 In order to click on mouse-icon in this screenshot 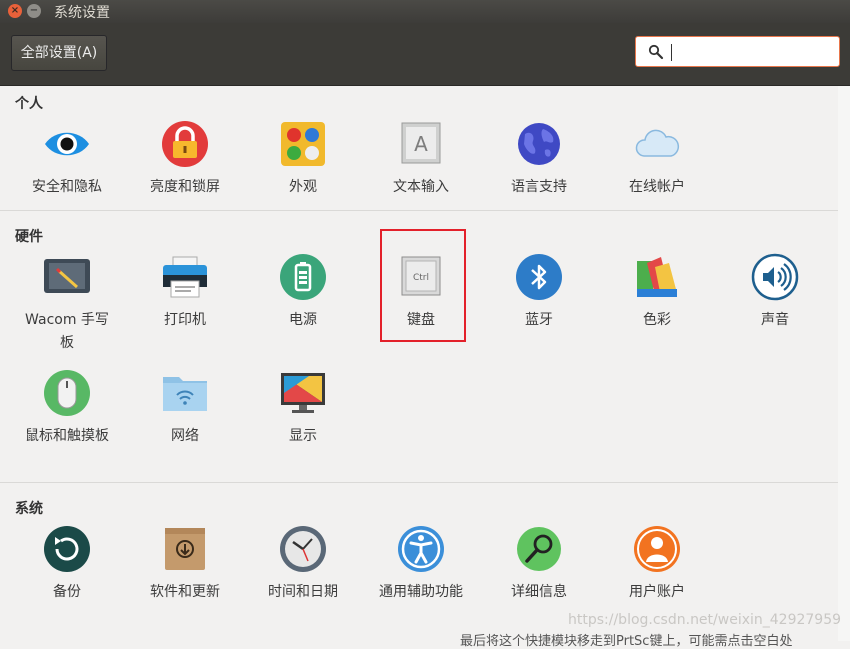, I will do `click(67, 393)`.